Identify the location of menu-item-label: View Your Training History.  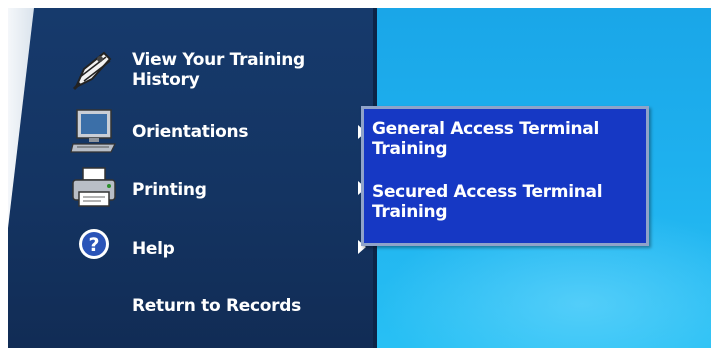
(218, 70).